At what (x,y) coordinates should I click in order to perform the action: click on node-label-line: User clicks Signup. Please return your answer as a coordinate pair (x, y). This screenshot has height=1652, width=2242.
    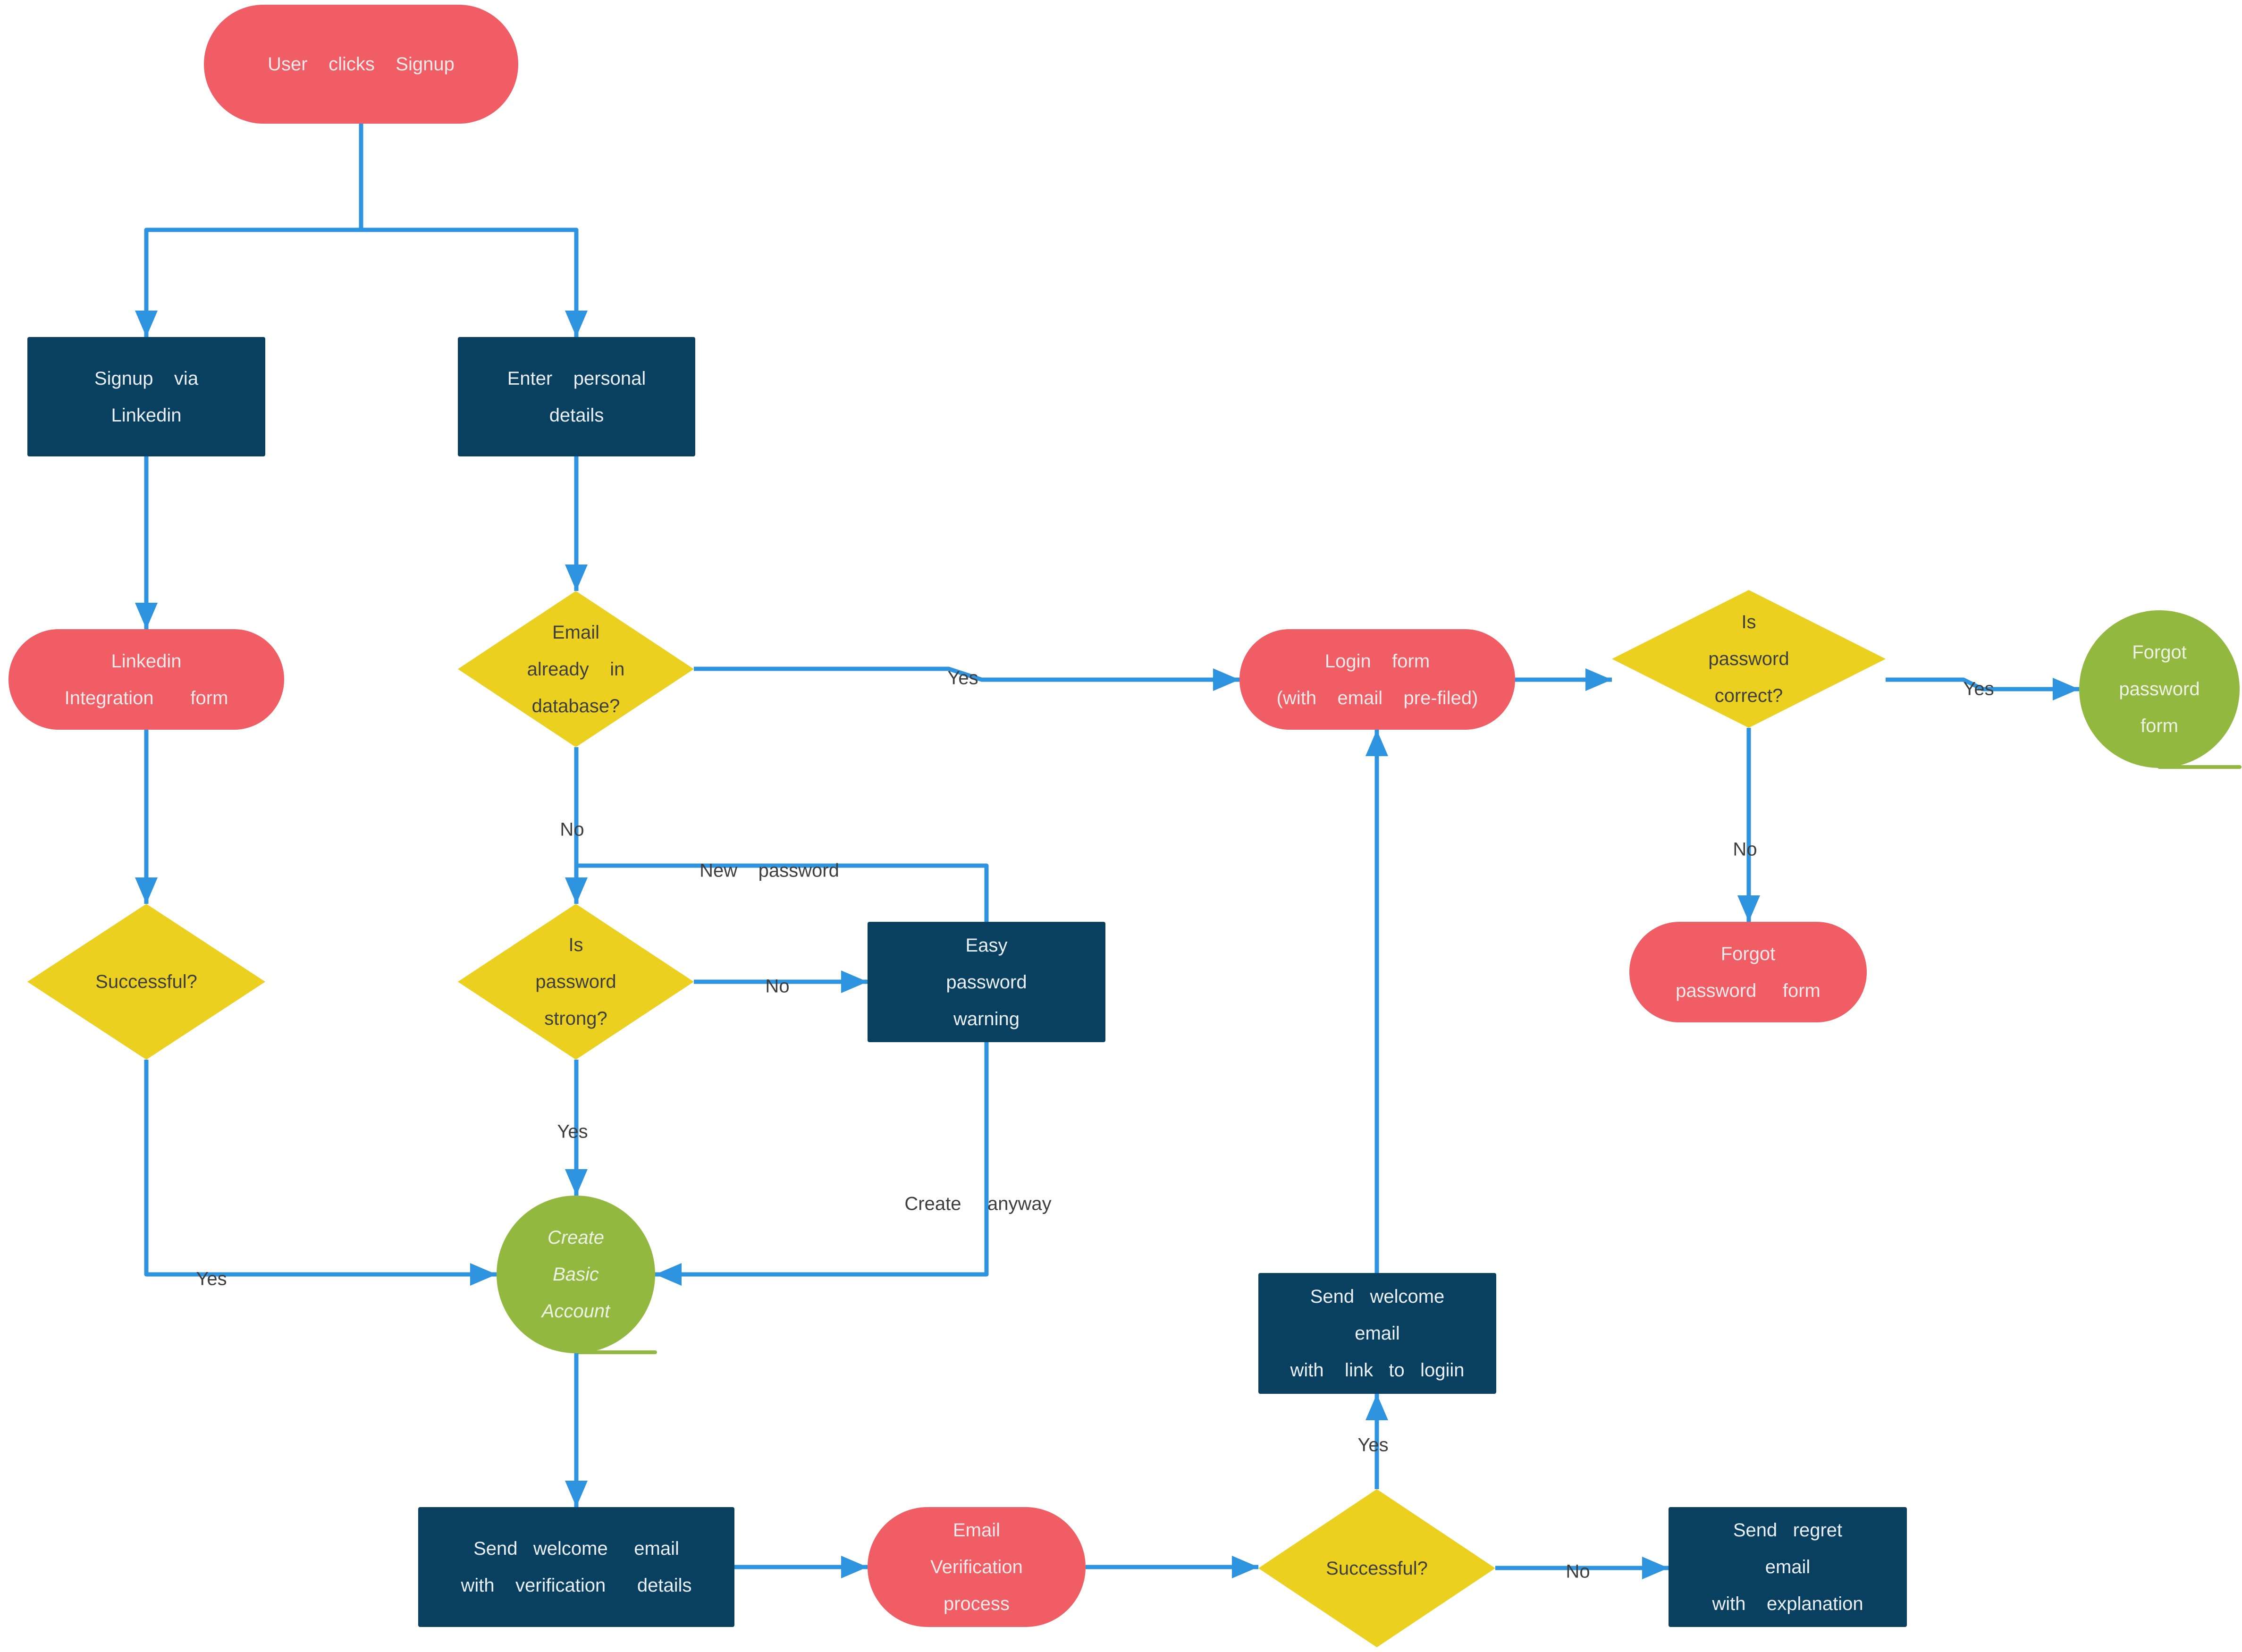
    Looking at the image, I should click on (361, 64).